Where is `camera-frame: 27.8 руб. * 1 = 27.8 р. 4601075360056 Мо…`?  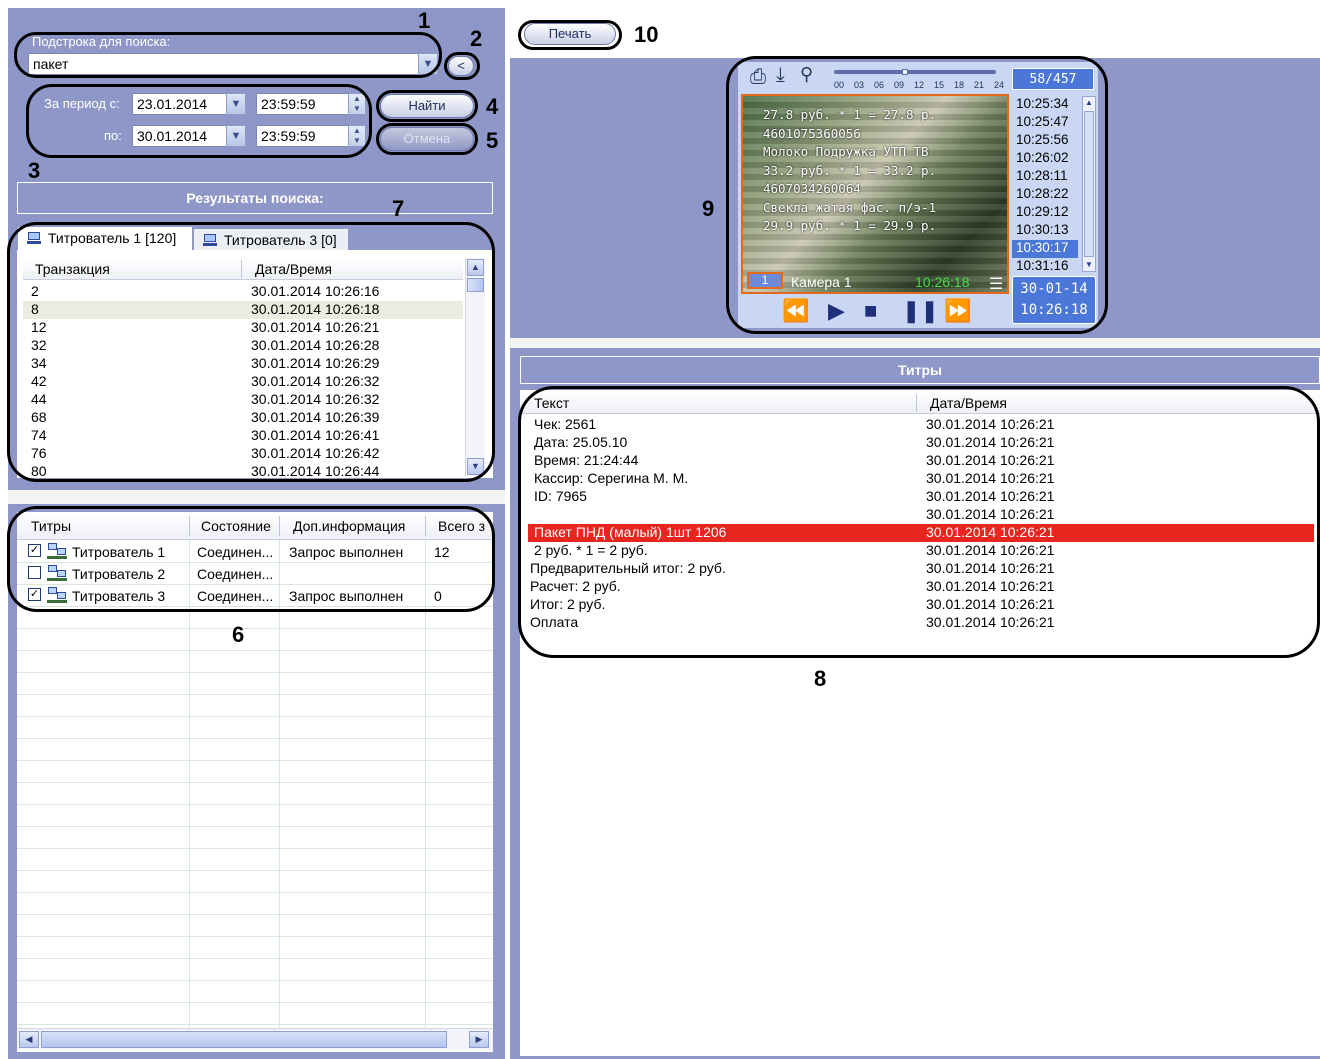 camera-frame: 27.8 руб. * 1 = 27.8 р. 4601075360056 Мо… is located at coordinates (875, 194).